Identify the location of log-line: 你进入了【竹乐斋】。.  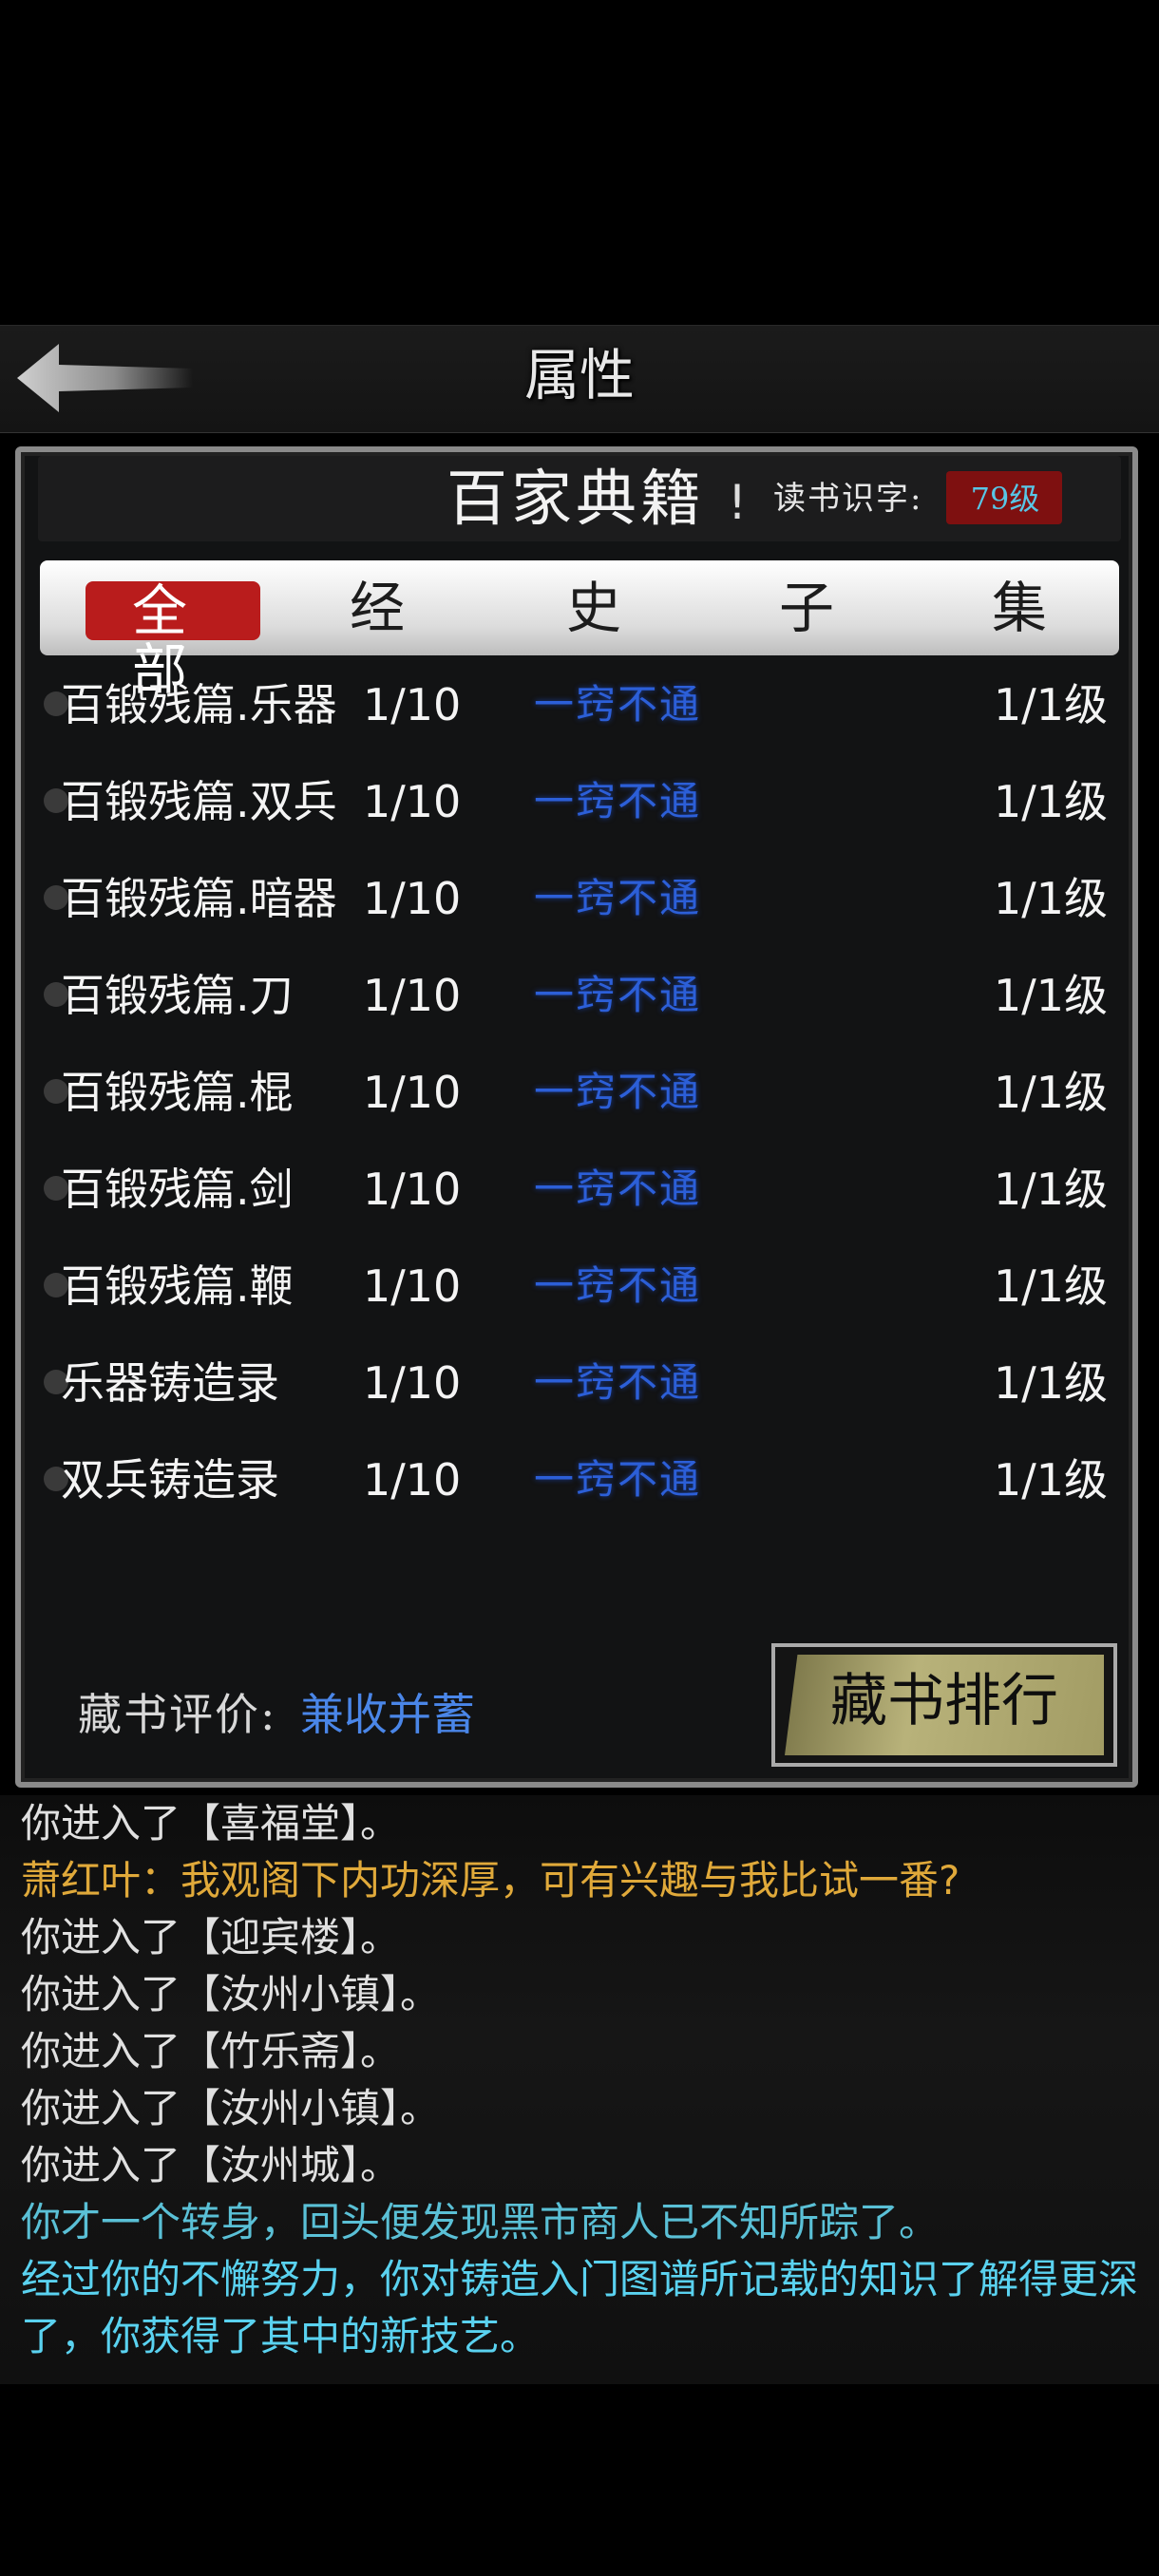
(211, 2051).